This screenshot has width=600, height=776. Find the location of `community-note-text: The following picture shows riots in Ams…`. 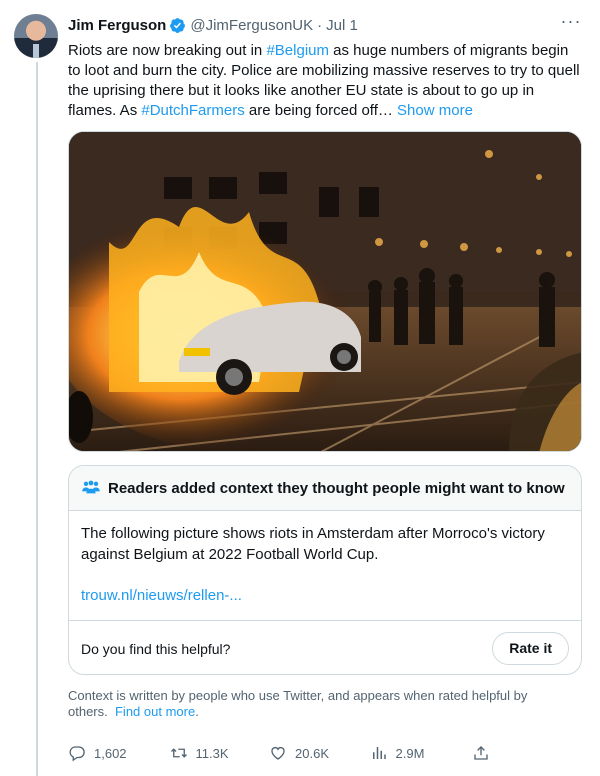

community-note-text: The following picture shows riots in Ams… is located at coordinates (313, 544).